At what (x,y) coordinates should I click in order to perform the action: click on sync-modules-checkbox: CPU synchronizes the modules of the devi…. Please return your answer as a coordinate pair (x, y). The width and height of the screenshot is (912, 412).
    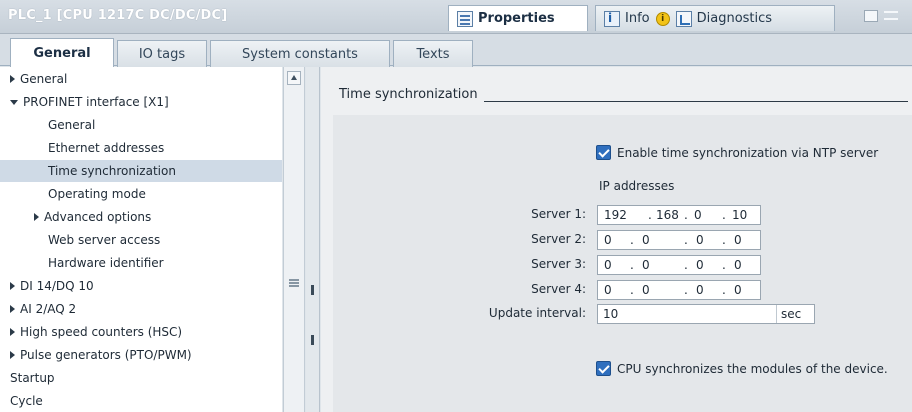
    Looking at the image, I should click on (742, 368).